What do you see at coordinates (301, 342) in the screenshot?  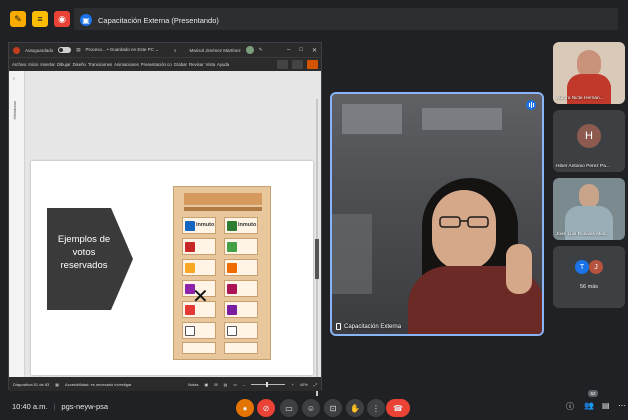 I see `mouse-cursor-icon: ➤` at bounding box center [301, 342].